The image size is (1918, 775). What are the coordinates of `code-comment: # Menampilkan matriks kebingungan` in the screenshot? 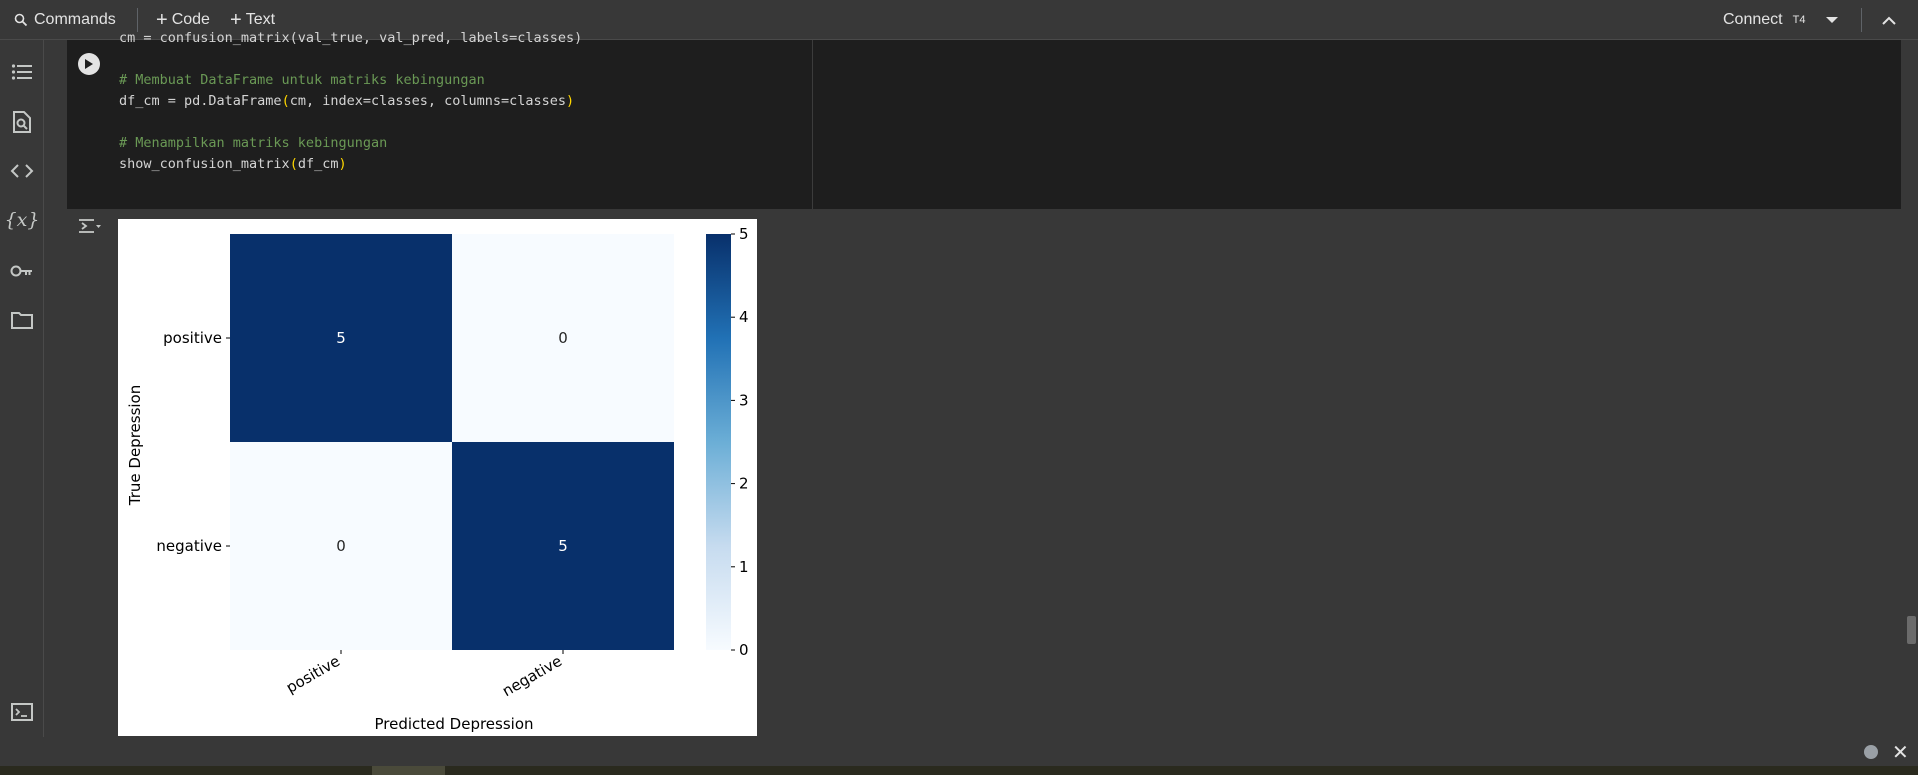 It's located at (253, 143).